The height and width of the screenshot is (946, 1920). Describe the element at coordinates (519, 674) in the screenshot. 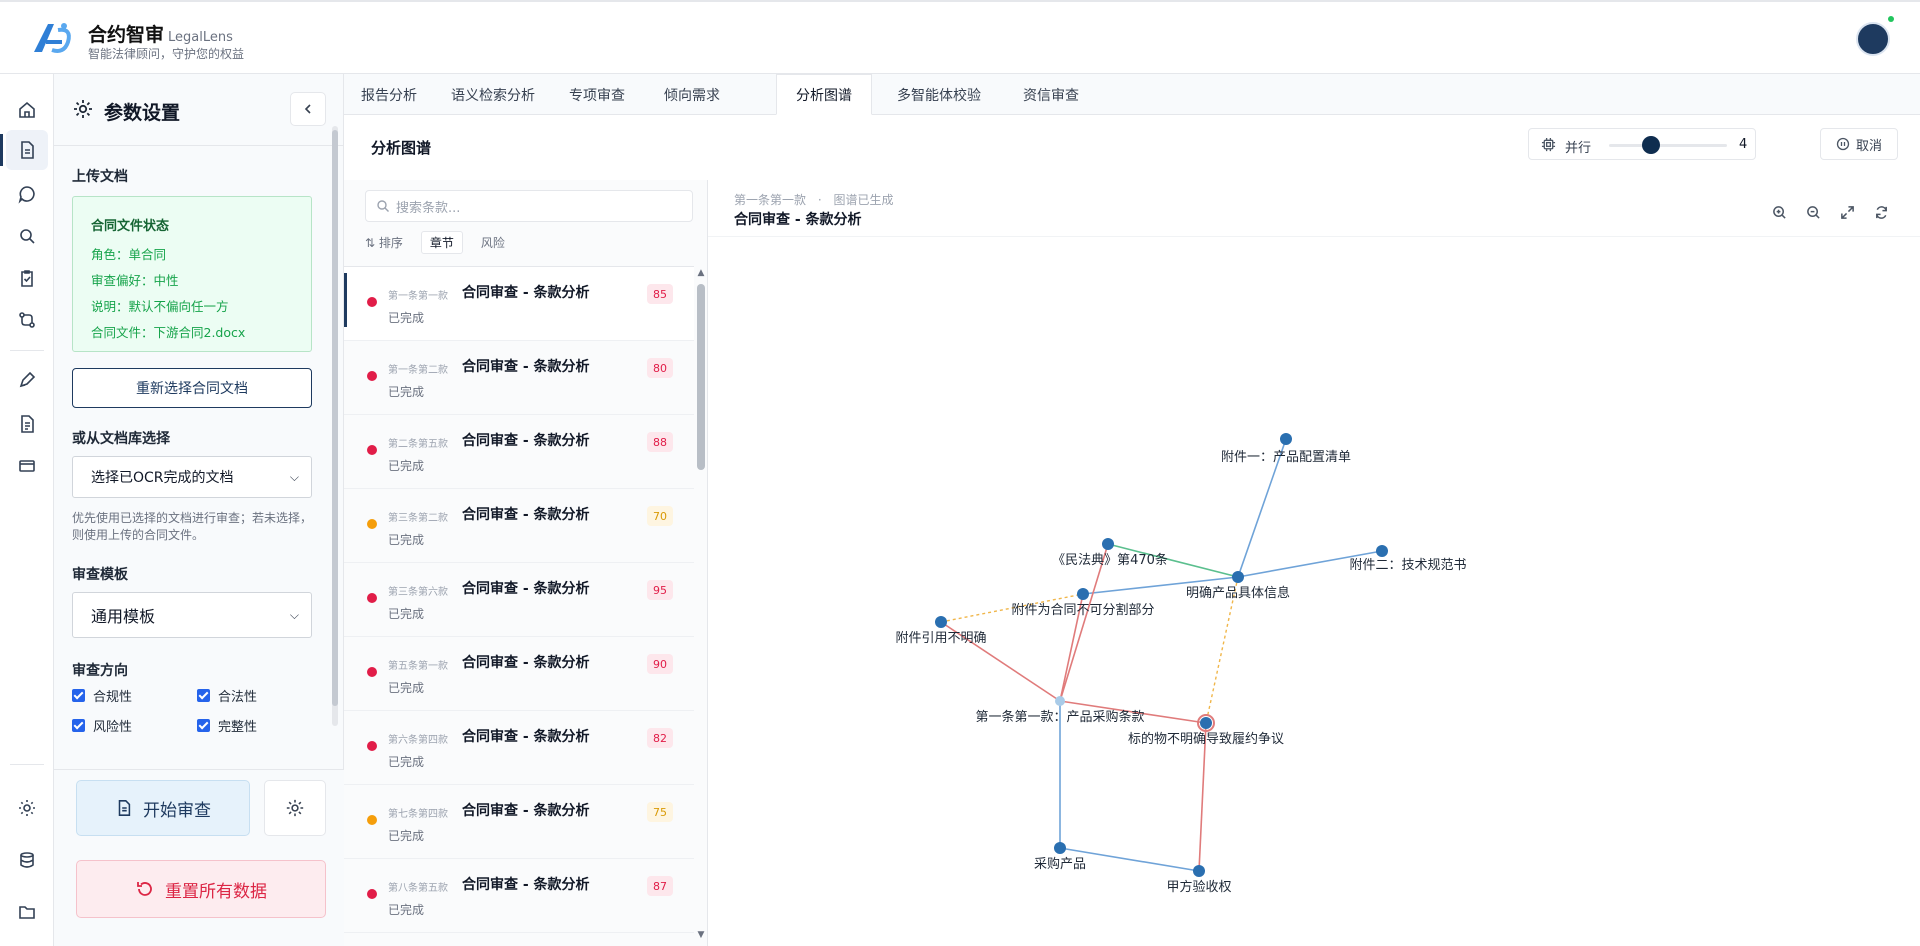

I see `clause-item: 第五条第一款 合同审查 - 条款分析 已完成 90` at that location.